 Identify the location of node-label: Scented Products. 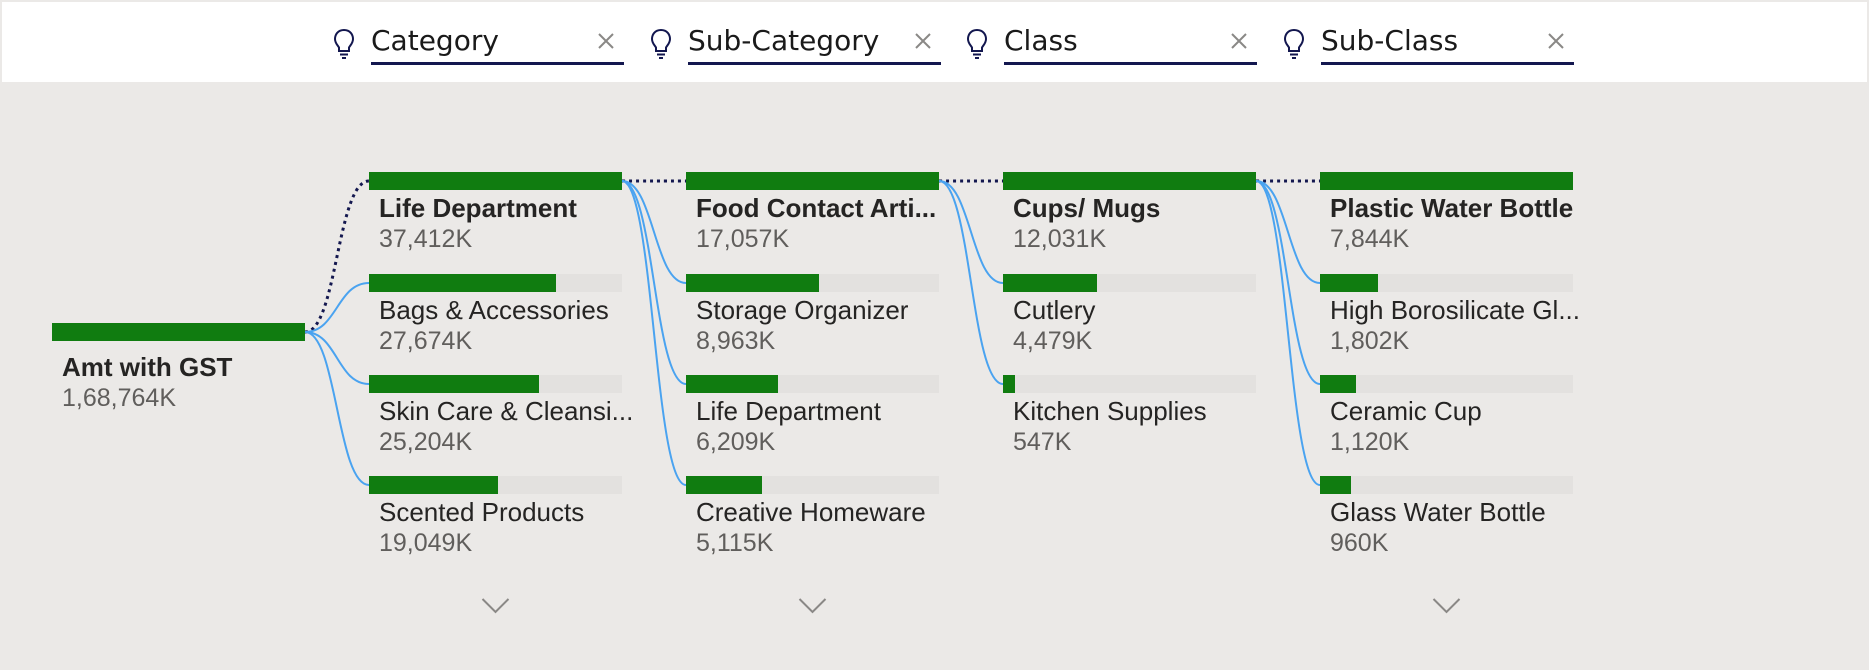
(481, 512).